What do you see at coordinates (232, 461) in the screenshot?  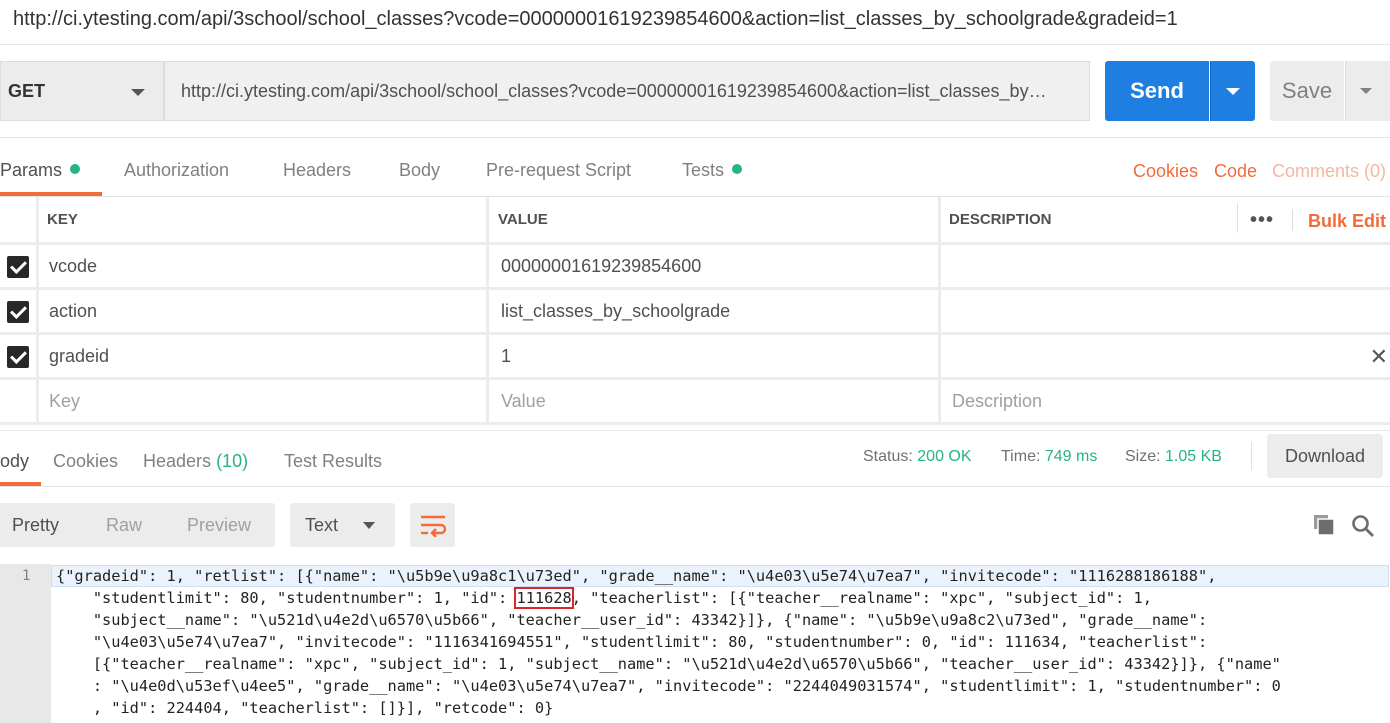 I see `headers-count: (10)` at bounding box center [232, 461].